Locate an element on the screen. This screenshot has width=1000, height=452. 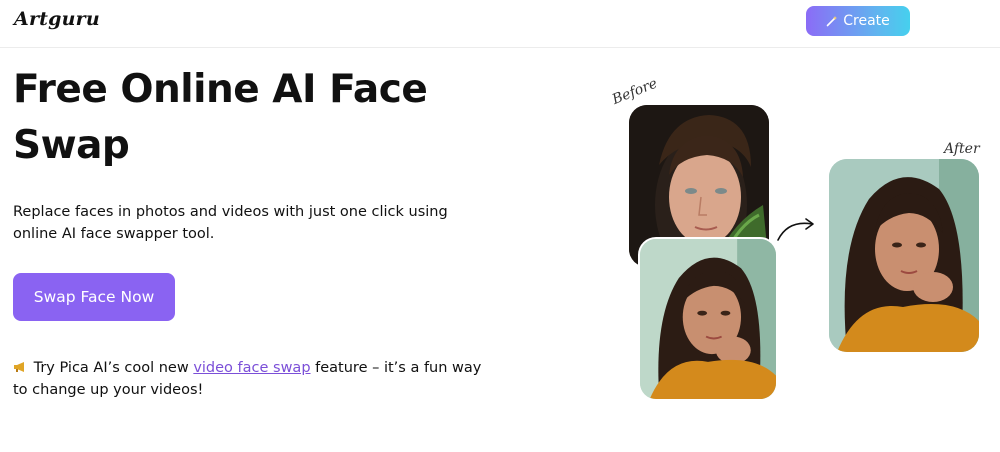
before-target-face-image is located at coordinates (708, 319).